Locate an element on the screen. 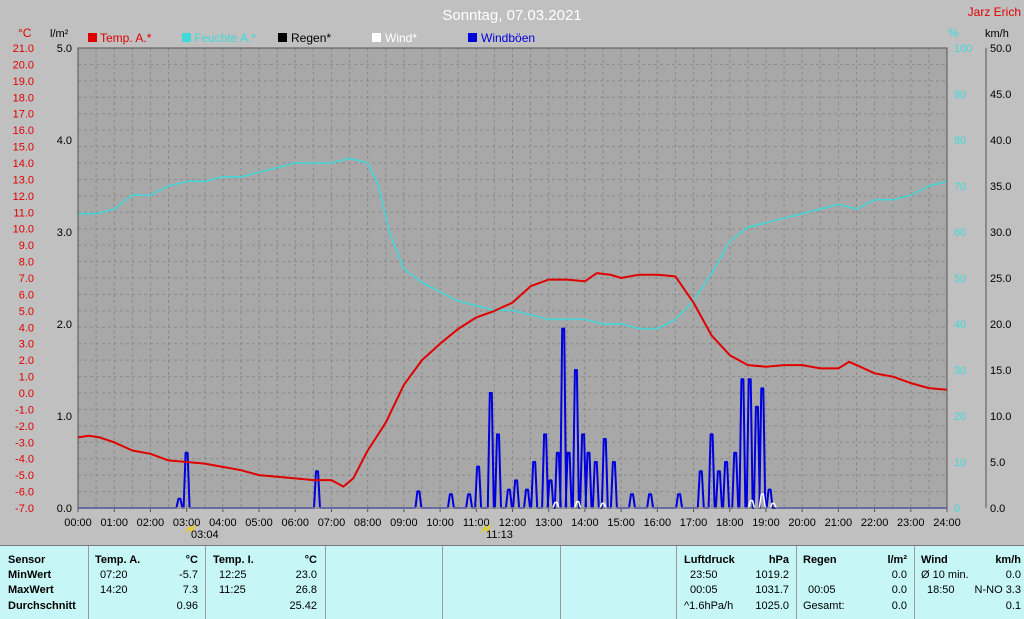 This screenshot has width=1024, height=619. legend-swatch-wind is located at coordinates (376, 37).